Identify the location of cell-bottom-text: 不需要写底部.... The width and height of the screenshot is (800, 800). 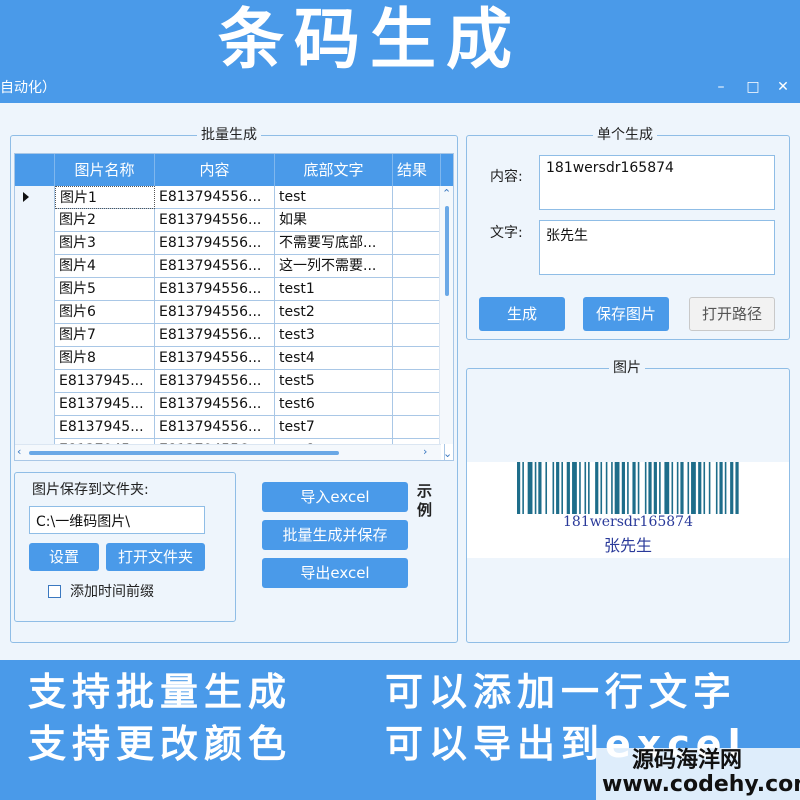
(334, 243).